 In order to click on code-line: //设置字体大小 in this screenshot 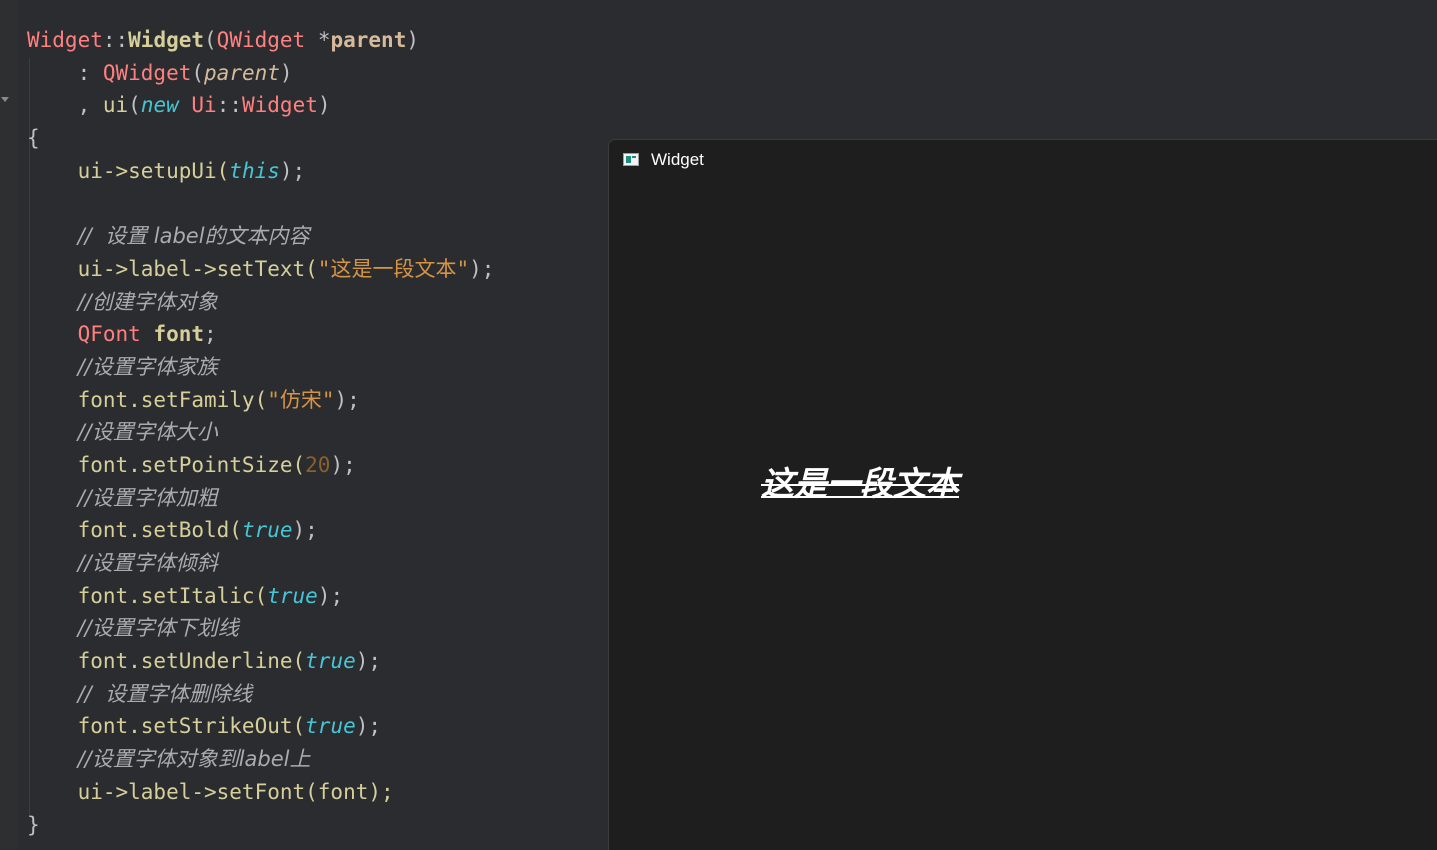, I will do `click(327, 432)`.